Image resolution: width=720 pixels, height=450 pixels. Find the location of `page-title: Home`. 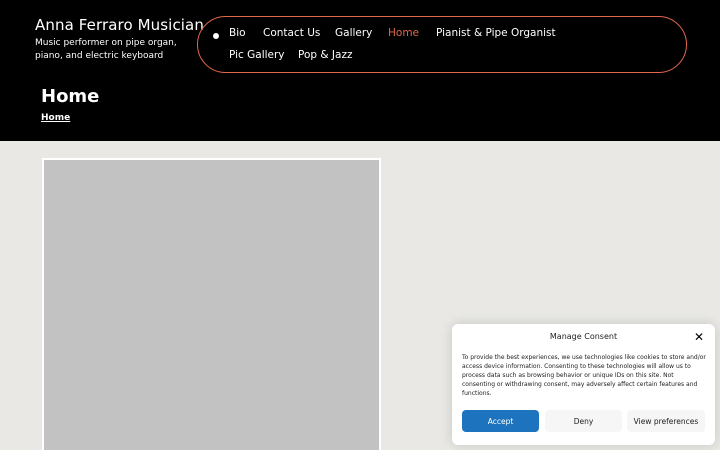

page-title: Home is located at coordinates (70, 96).